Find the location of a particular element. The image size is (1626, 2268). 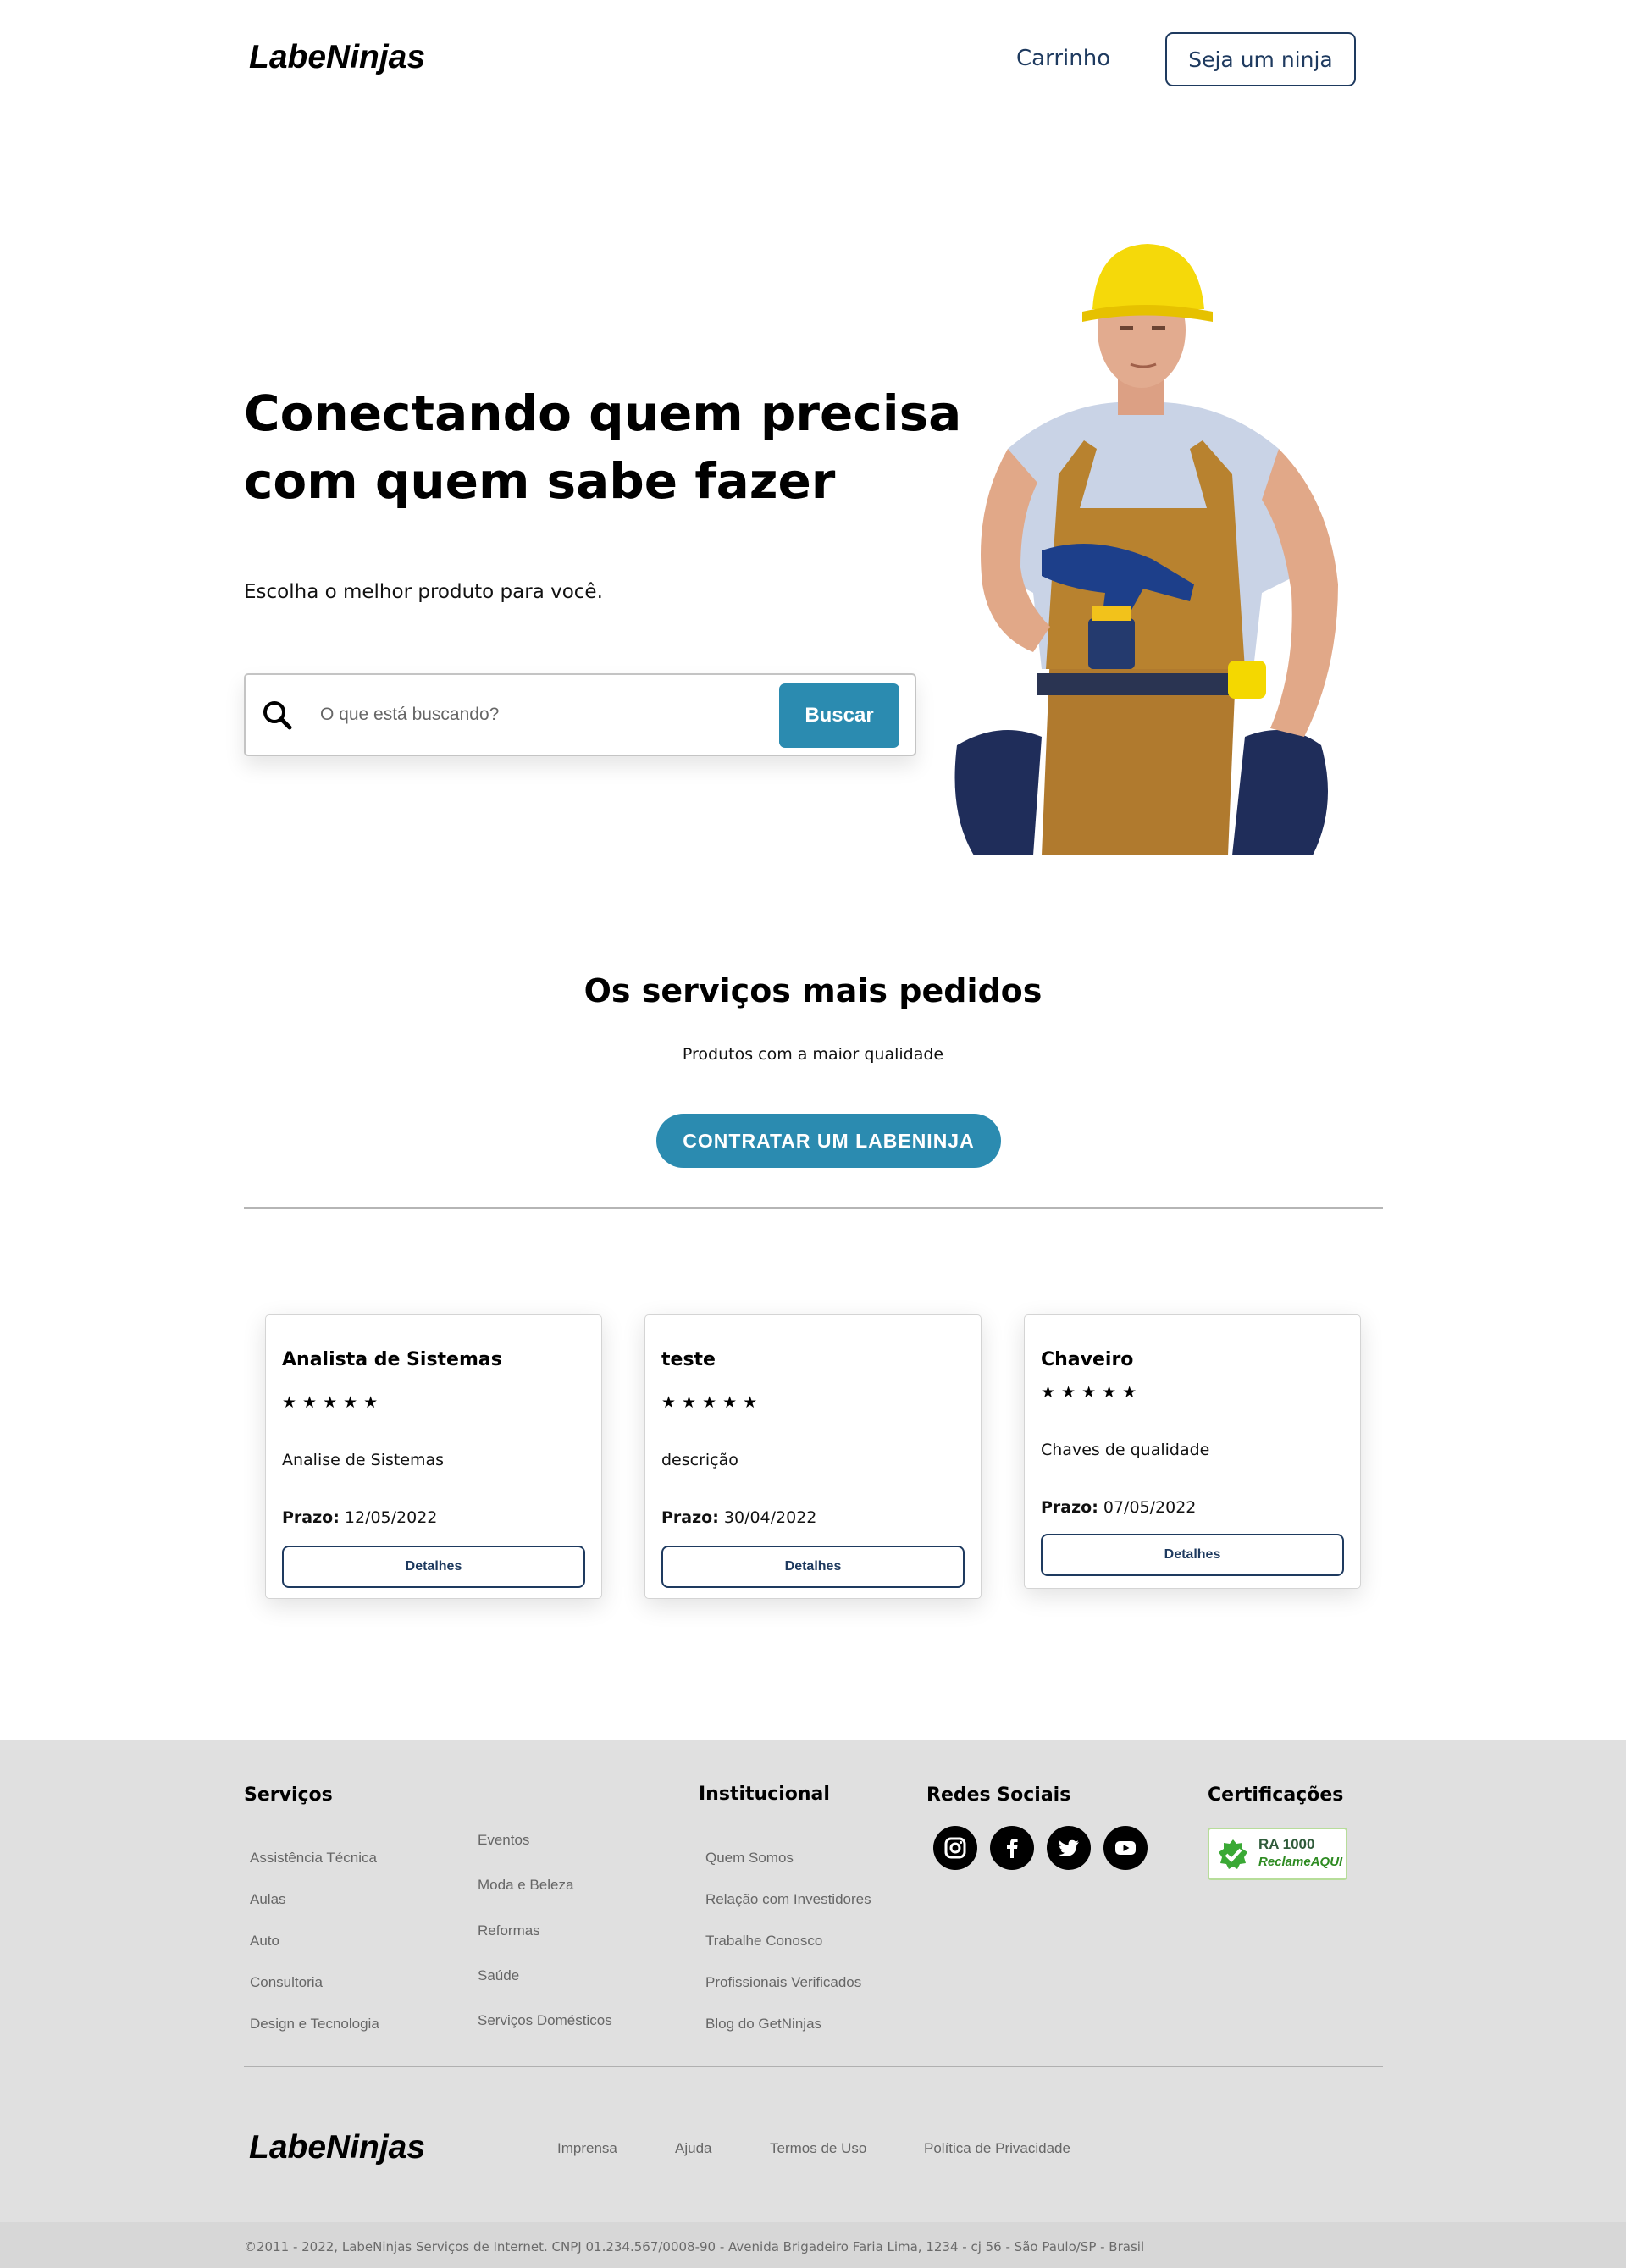

card-deadline: Prazo: 07/05/2022 is located at coordinates (1119, 1508).